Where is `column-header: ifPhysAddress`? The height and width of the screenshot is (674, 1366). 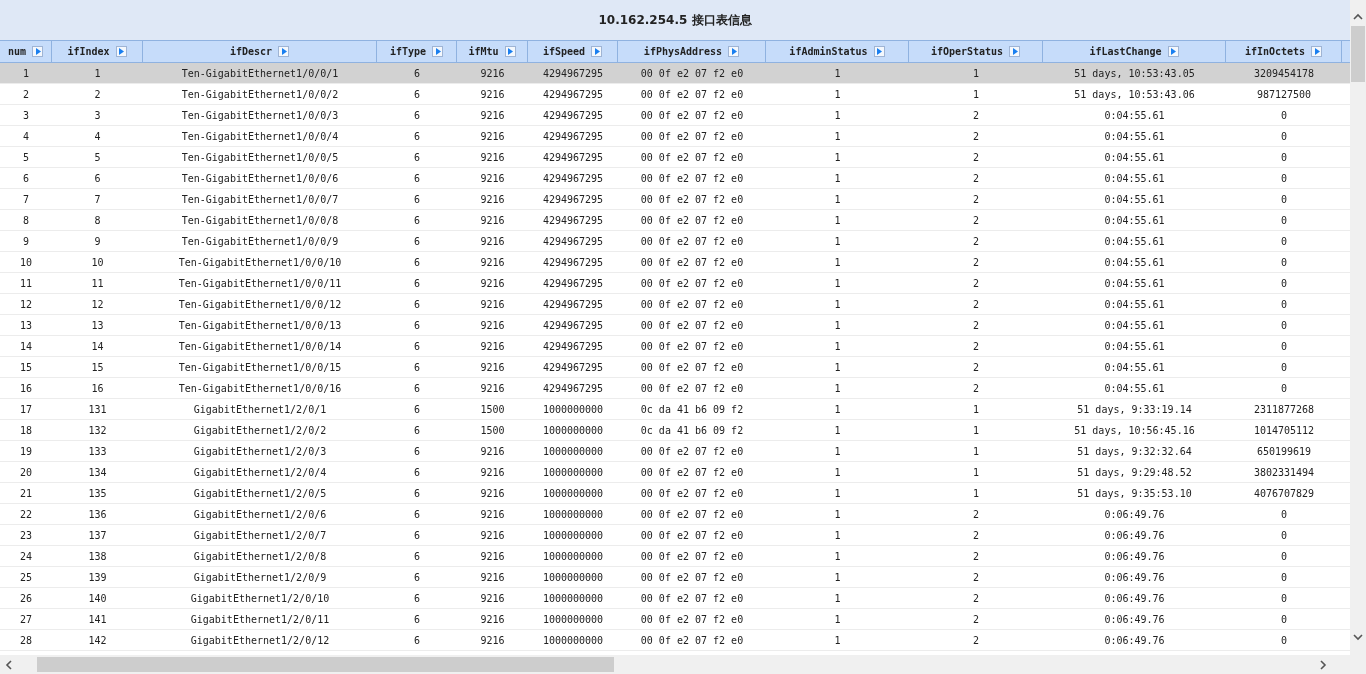
column-header: ifPhysAddress is located at coordinates (692, 51).